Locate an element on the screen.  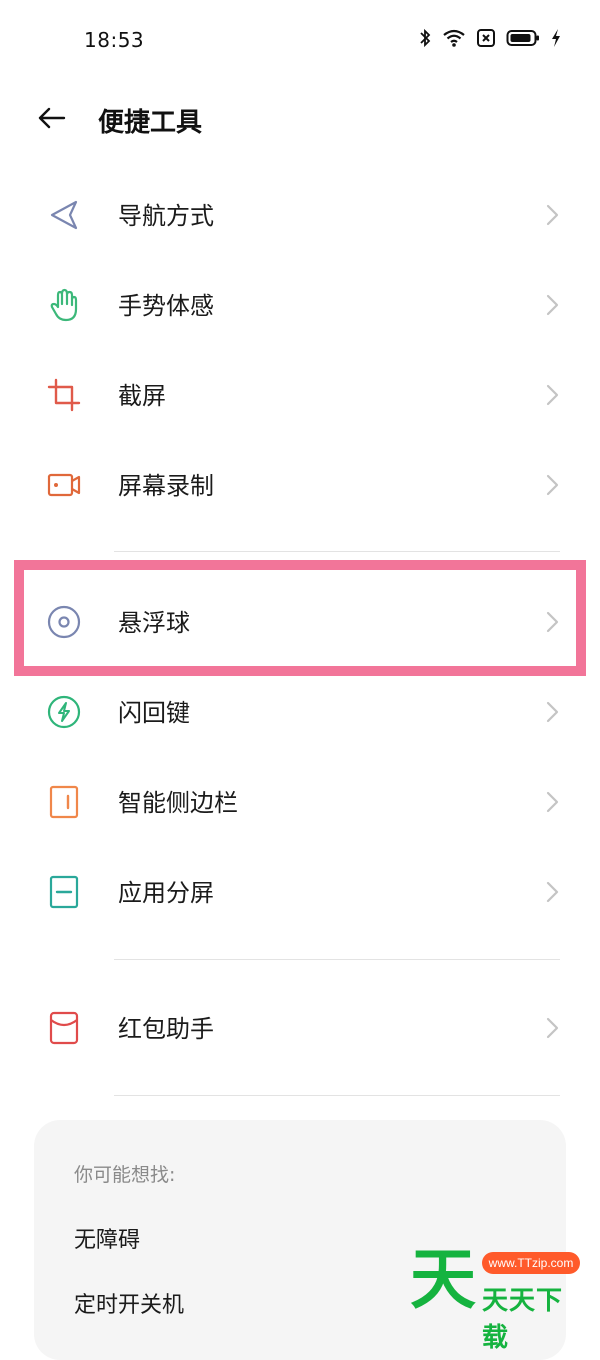
status-icons is located at coordinates (490, 38).